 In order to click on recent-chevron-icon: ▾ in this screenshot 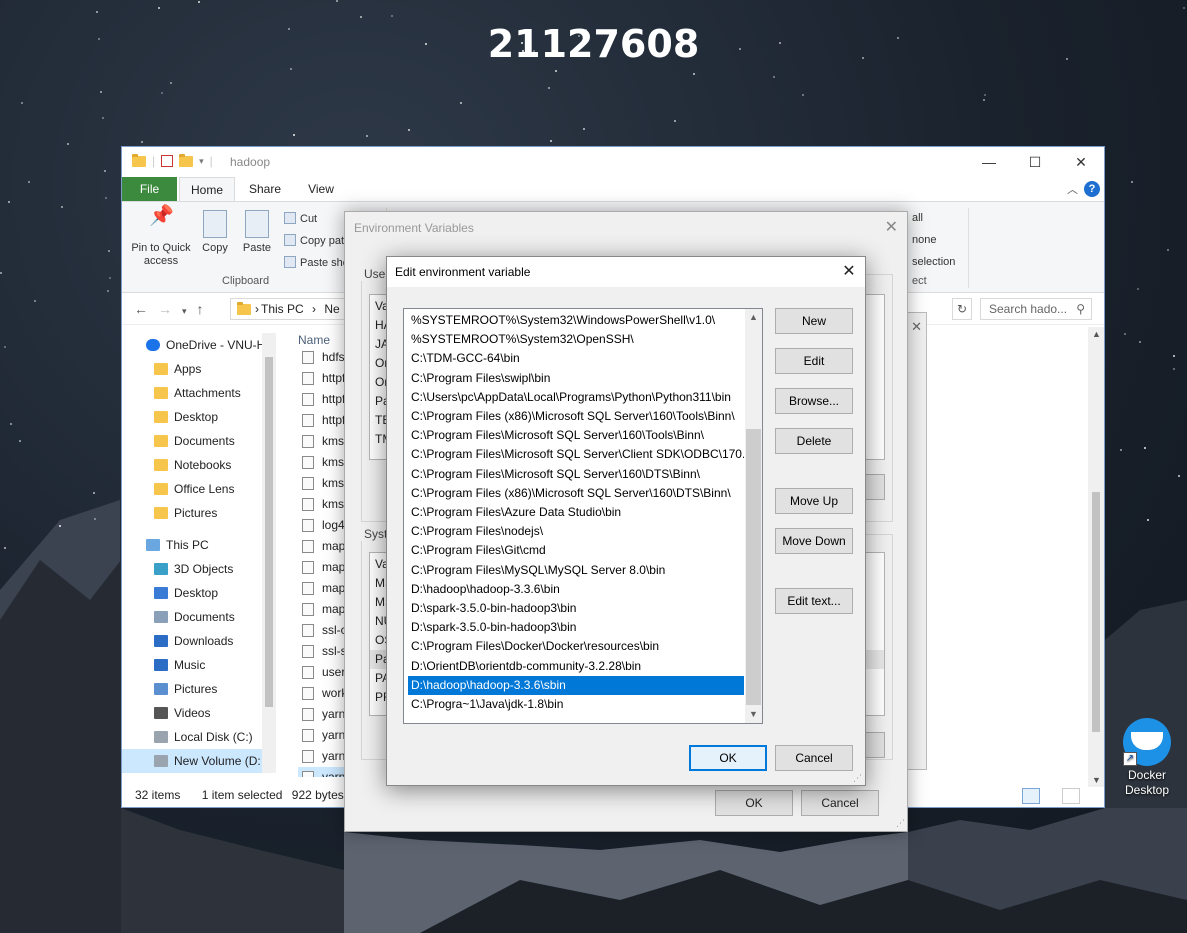, I will do `click(189, 311)`.